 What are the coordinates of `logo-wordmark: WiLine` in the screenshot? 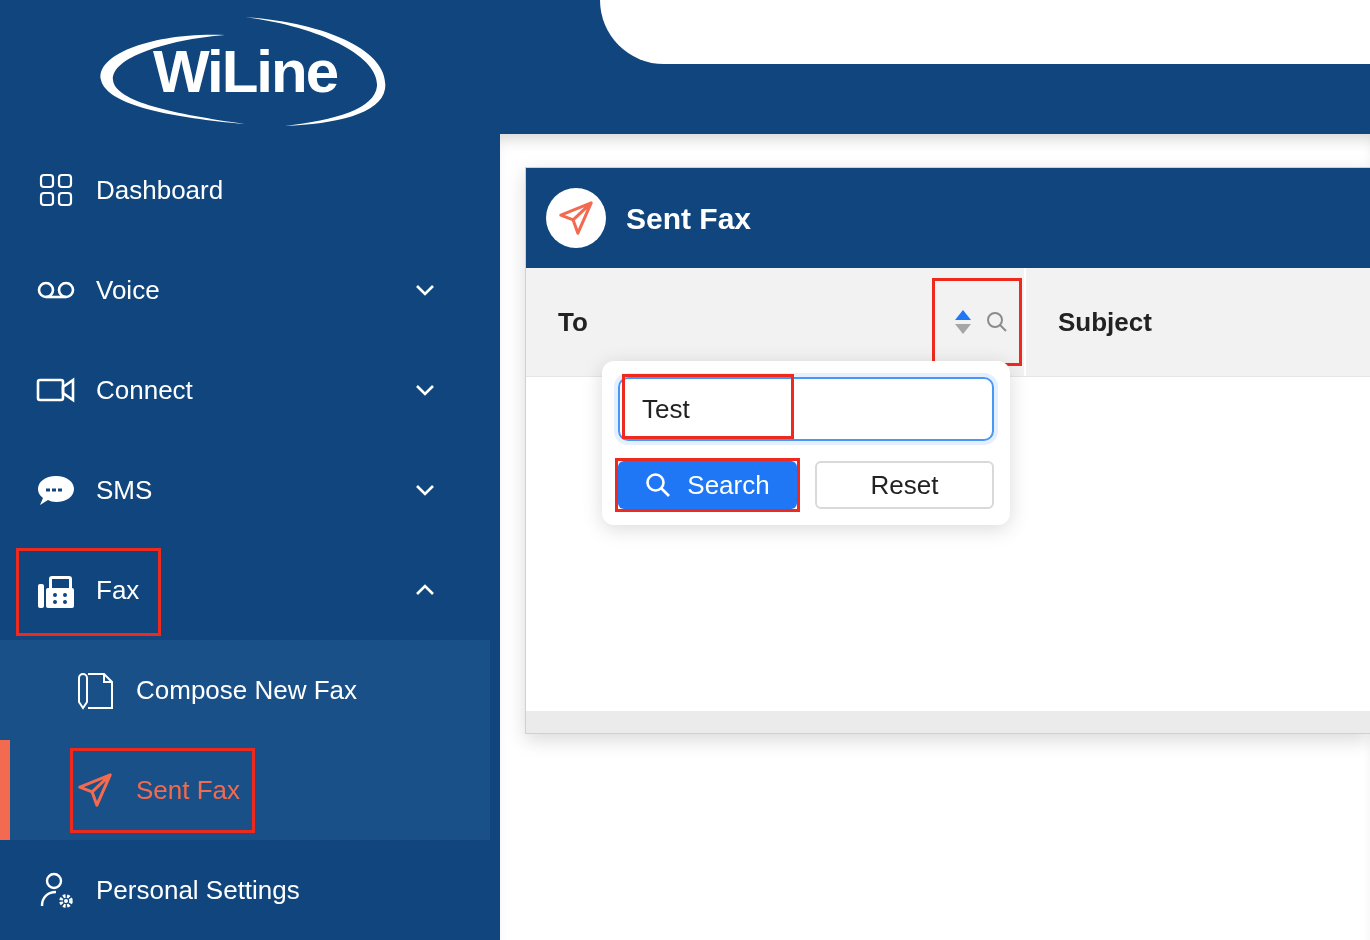 It's located at (245, 72).